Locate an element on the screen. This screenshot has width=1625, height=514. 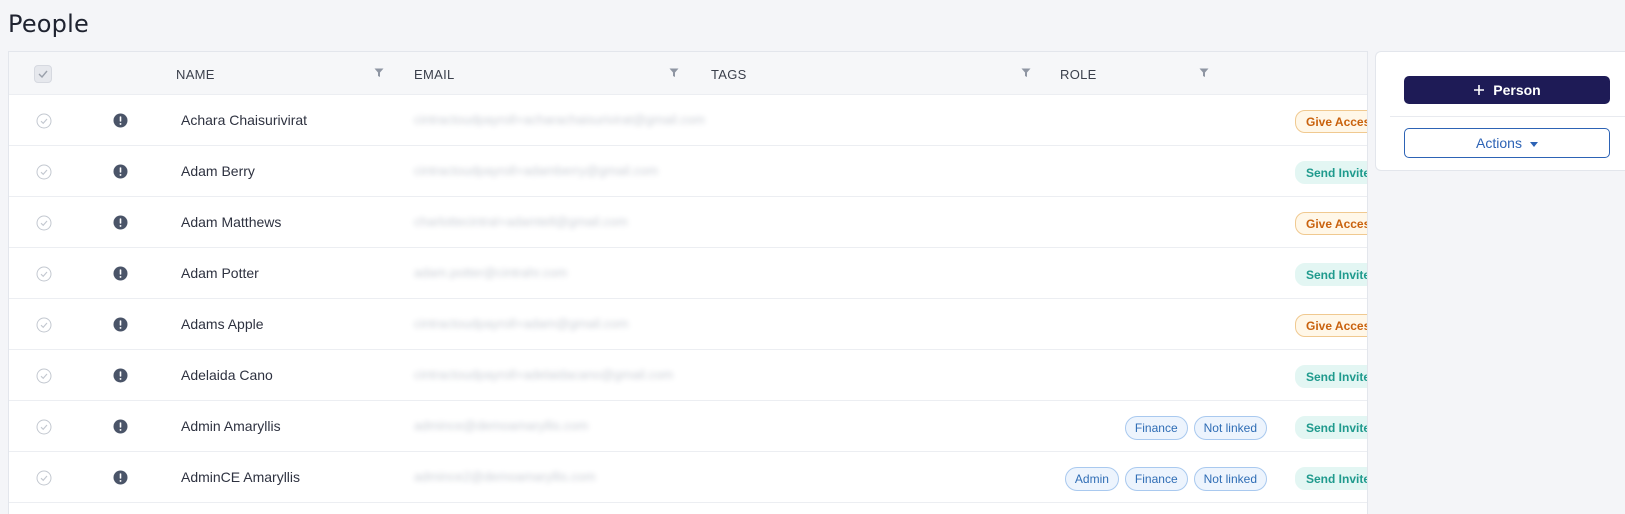
person-email: adam.potter@cintrahr.com is located at coordinates (491, 272).